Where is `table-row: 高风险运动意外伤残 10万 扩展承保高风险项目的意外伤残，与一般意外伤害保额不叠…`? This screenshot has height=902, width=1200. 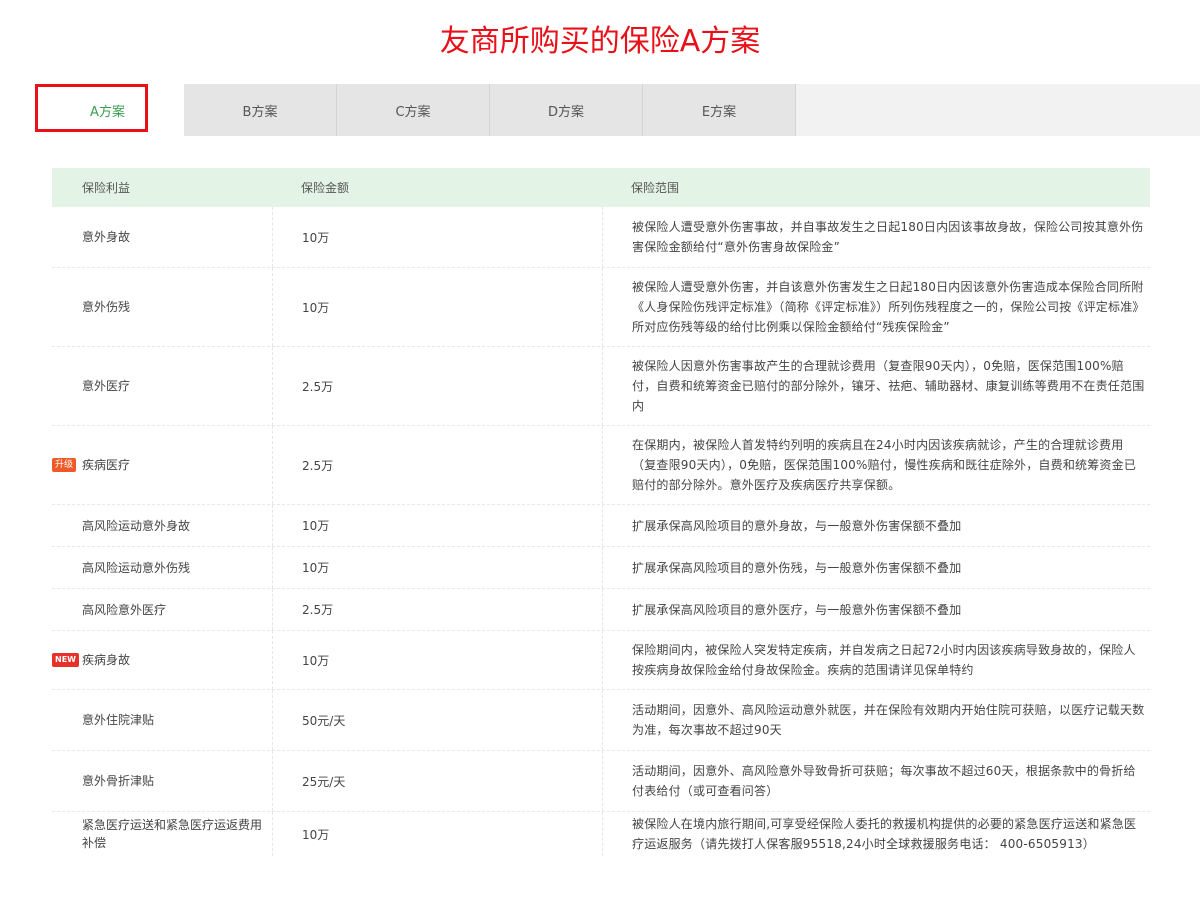
table-row: 高风险运动意外伤残 10万 扩展承保高风险项目的意外伤残，与一般意外伤害保额不叠… is located at coordinates (601, 568).